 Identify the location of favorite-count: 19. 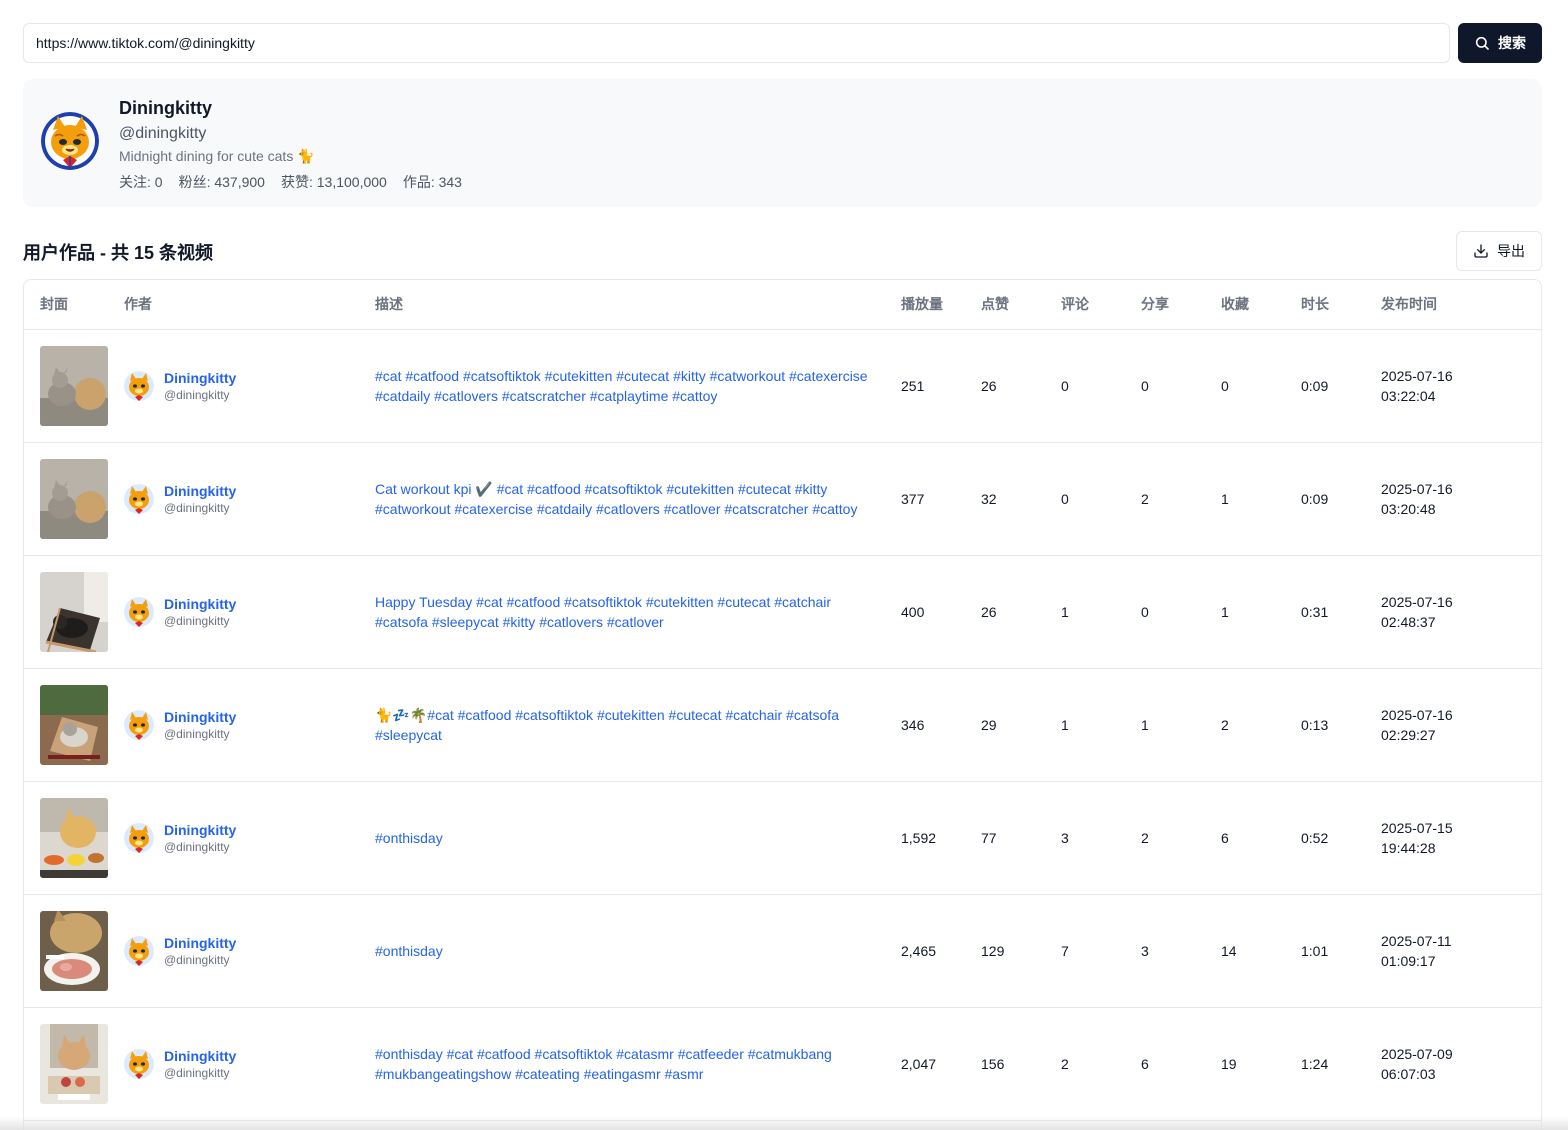
(1261, 1064).